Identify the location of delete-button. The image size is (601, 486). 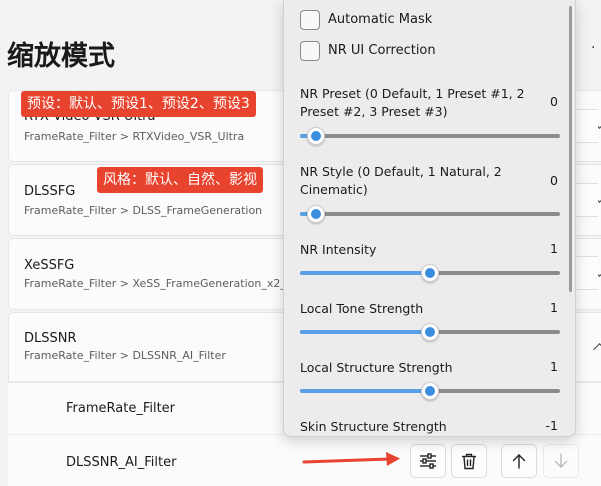
(469, 461).